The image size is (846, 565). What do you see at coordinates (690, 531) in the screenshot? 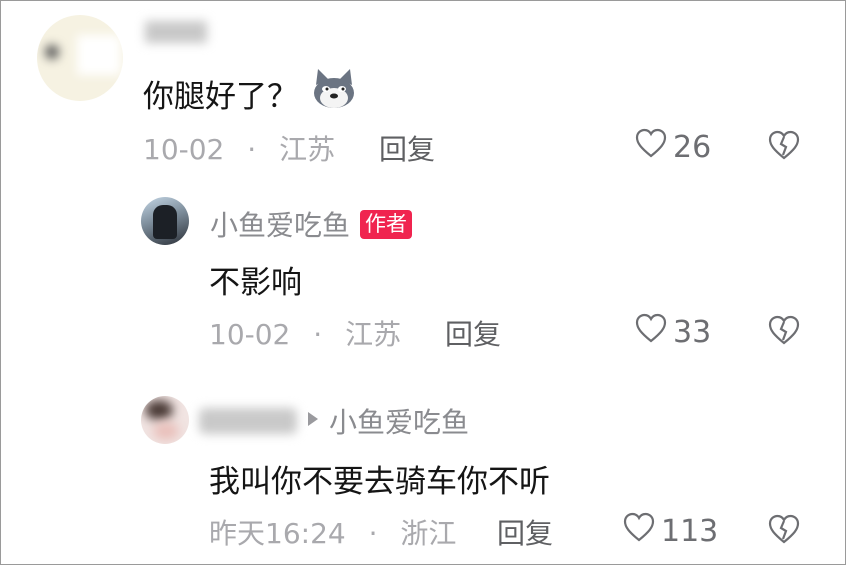
I see `like-count: 113` at bounding box center [690, 531].